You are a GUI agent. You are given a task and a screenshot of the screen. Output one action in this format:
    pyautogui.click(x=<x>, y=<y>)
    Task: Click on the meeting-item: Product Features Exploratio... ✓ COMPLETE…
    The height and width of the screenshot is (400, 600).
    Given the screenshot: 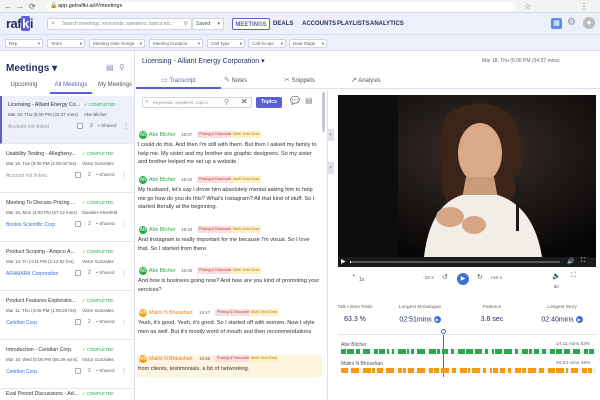 What is the action you would take?
    pyautogui.click(x=67, y=316)
    